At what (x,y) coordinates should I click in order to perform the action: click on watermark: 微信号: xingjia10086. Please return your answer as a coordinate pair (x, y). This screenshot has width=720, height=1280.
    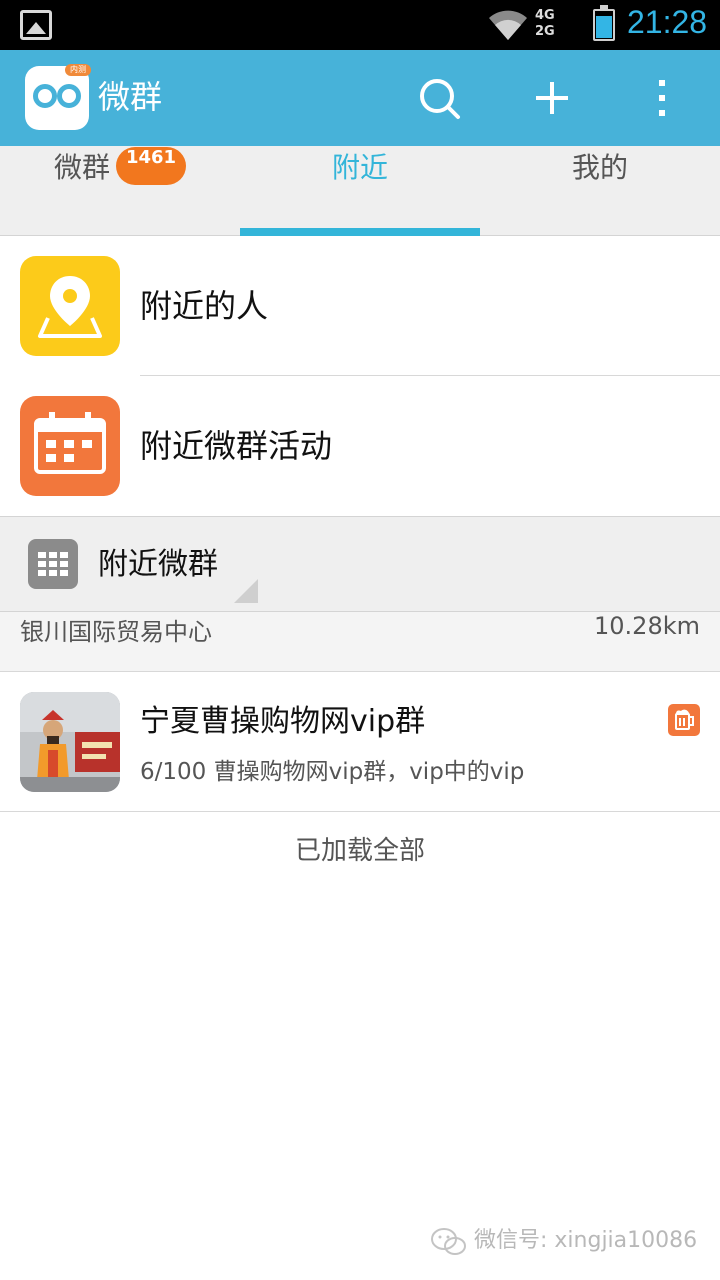
    Looking at the image, I should click on (565, 1242).